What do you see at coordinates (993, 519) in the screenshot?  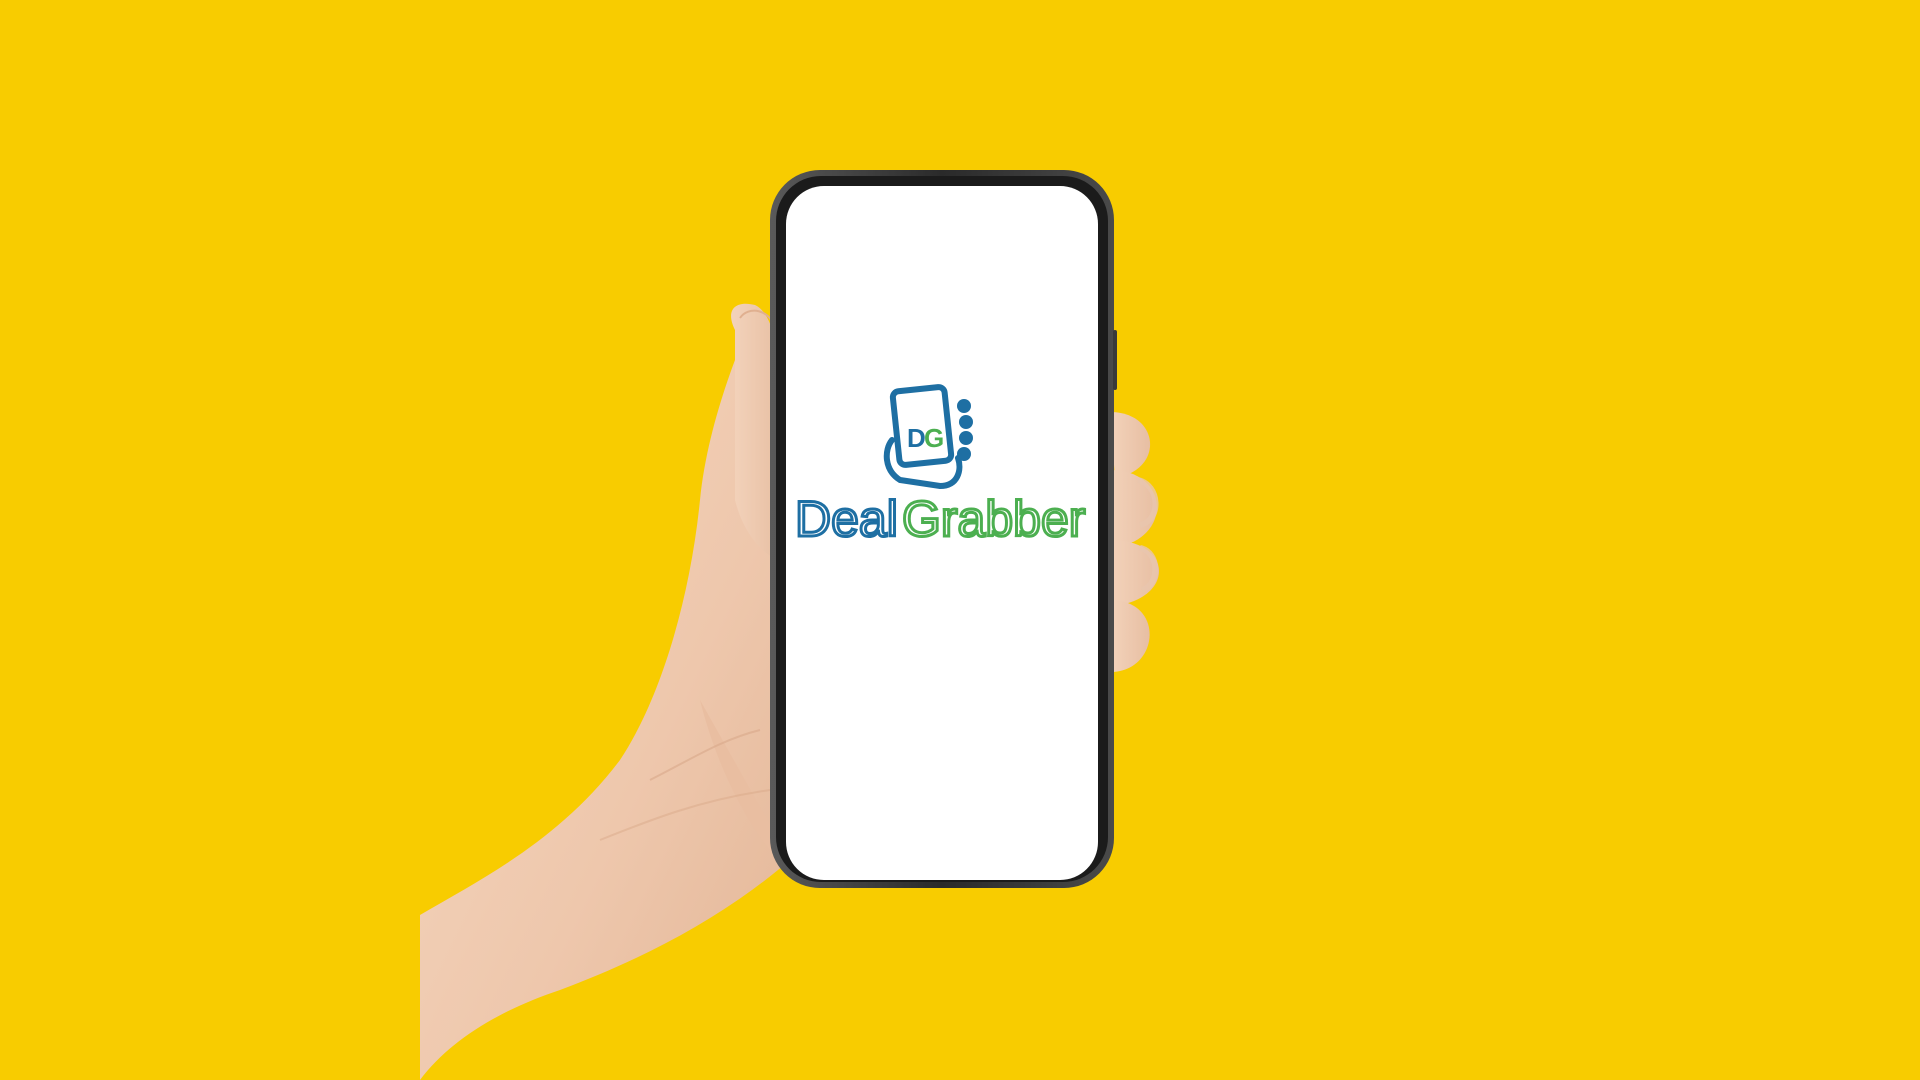 I see `logo-word-grabber: Grabber` at bounding box center [993, 519].